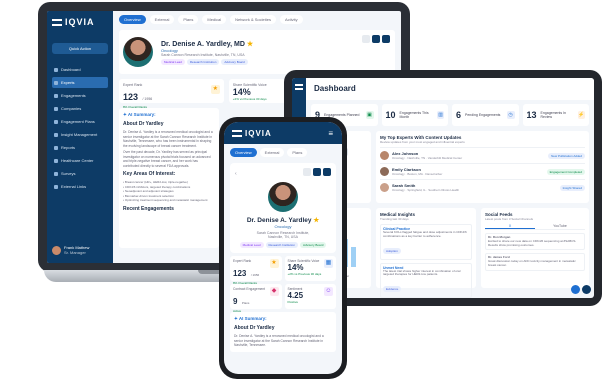 The height and width of the screenshot is (381, 605). I want to click on nav-item-engagement-plans: Engagement Plans, so click(80, 121).